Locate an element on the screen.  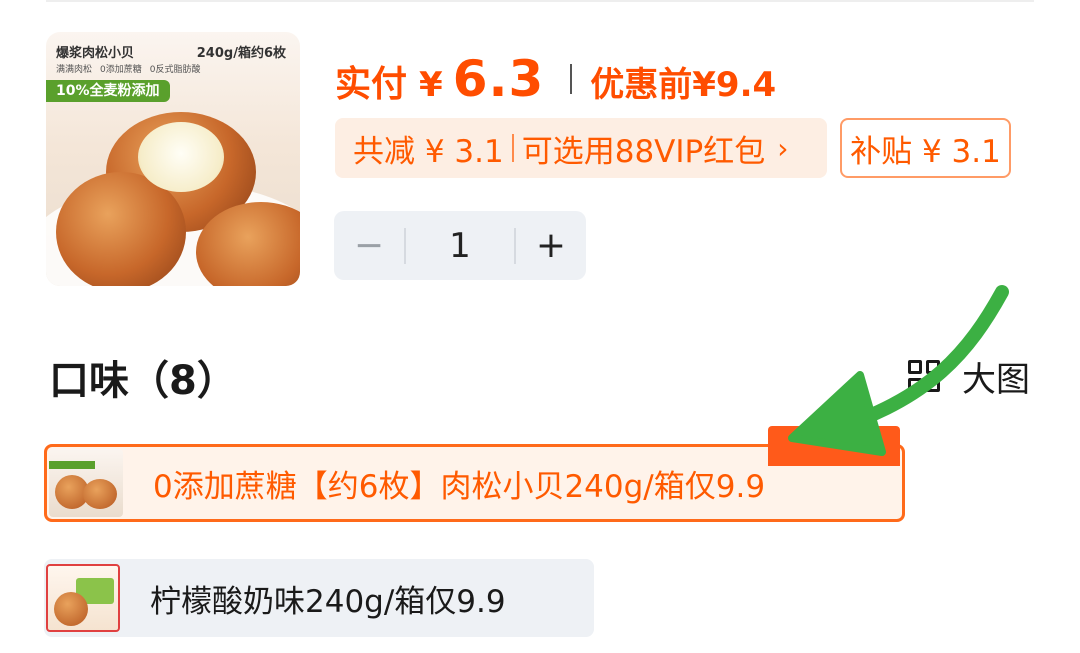
quantity-stepper: − 1 + is located at coordinates (460, 245).